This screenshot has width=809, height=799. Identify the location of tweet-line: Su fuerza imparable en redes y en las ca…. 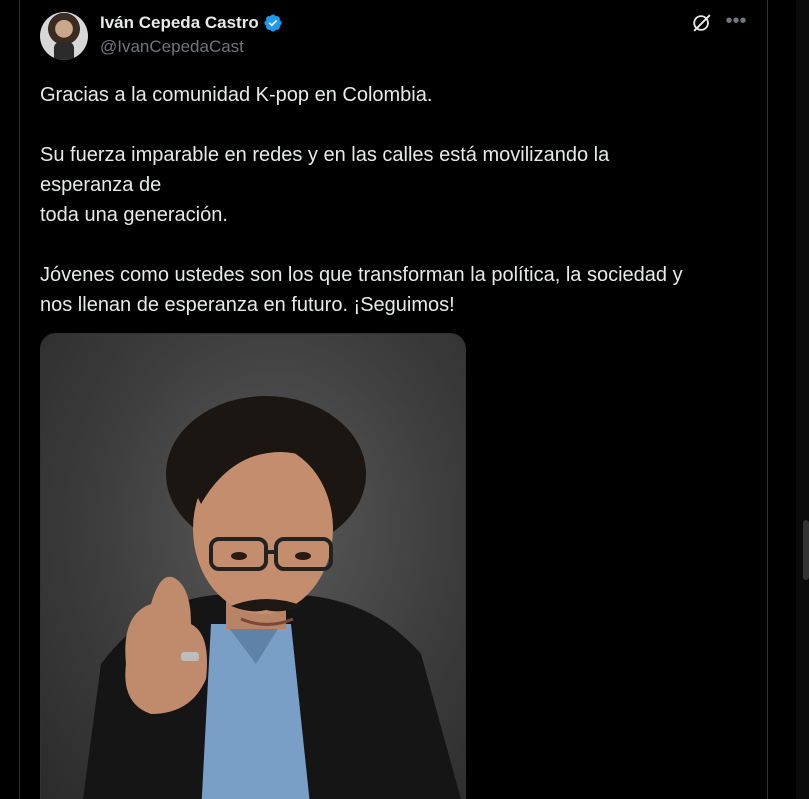
(325, 155).